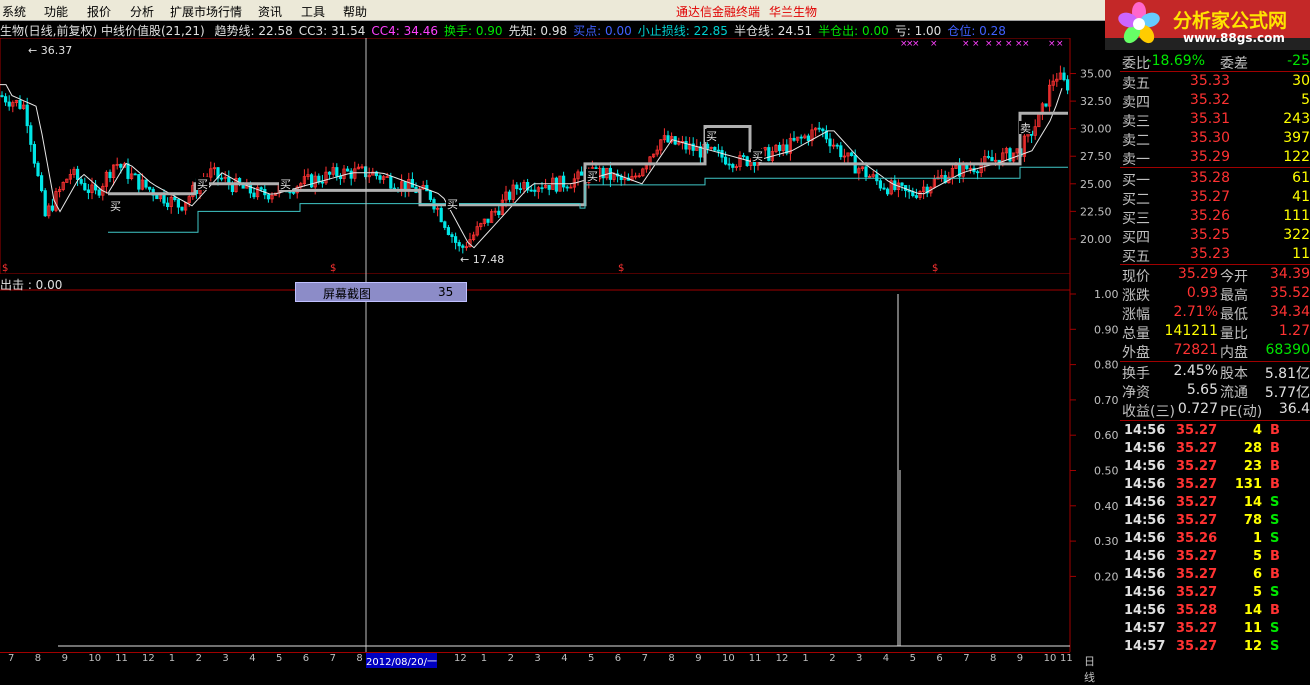 This screenshot has width=1310, height=685. I want to click on stat-value: 68390, so click(1287, 350).